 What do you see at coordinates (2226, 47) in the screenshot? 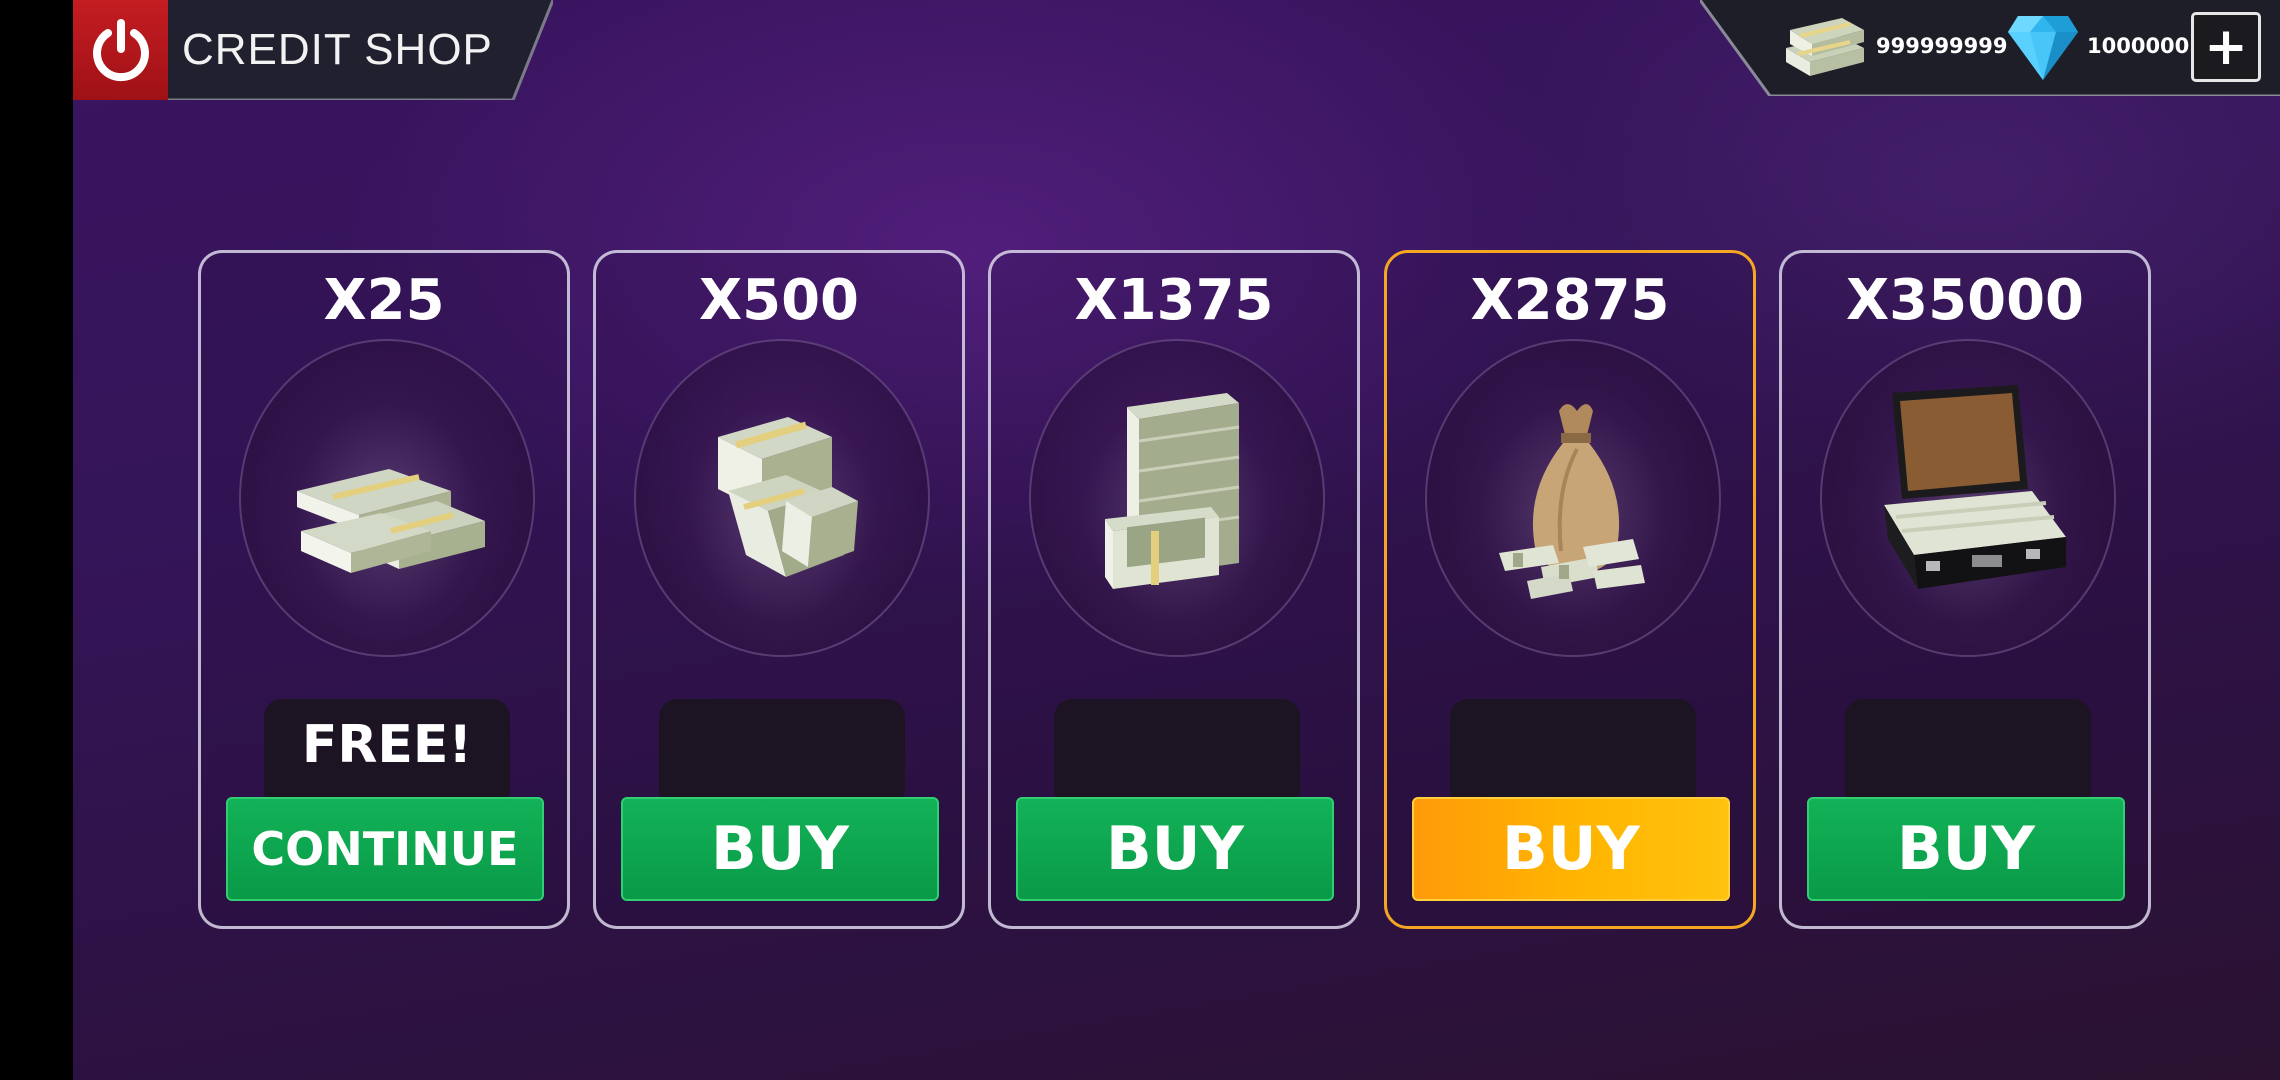
I see `add-currency-button: +` at bounding box center [2226, 47].